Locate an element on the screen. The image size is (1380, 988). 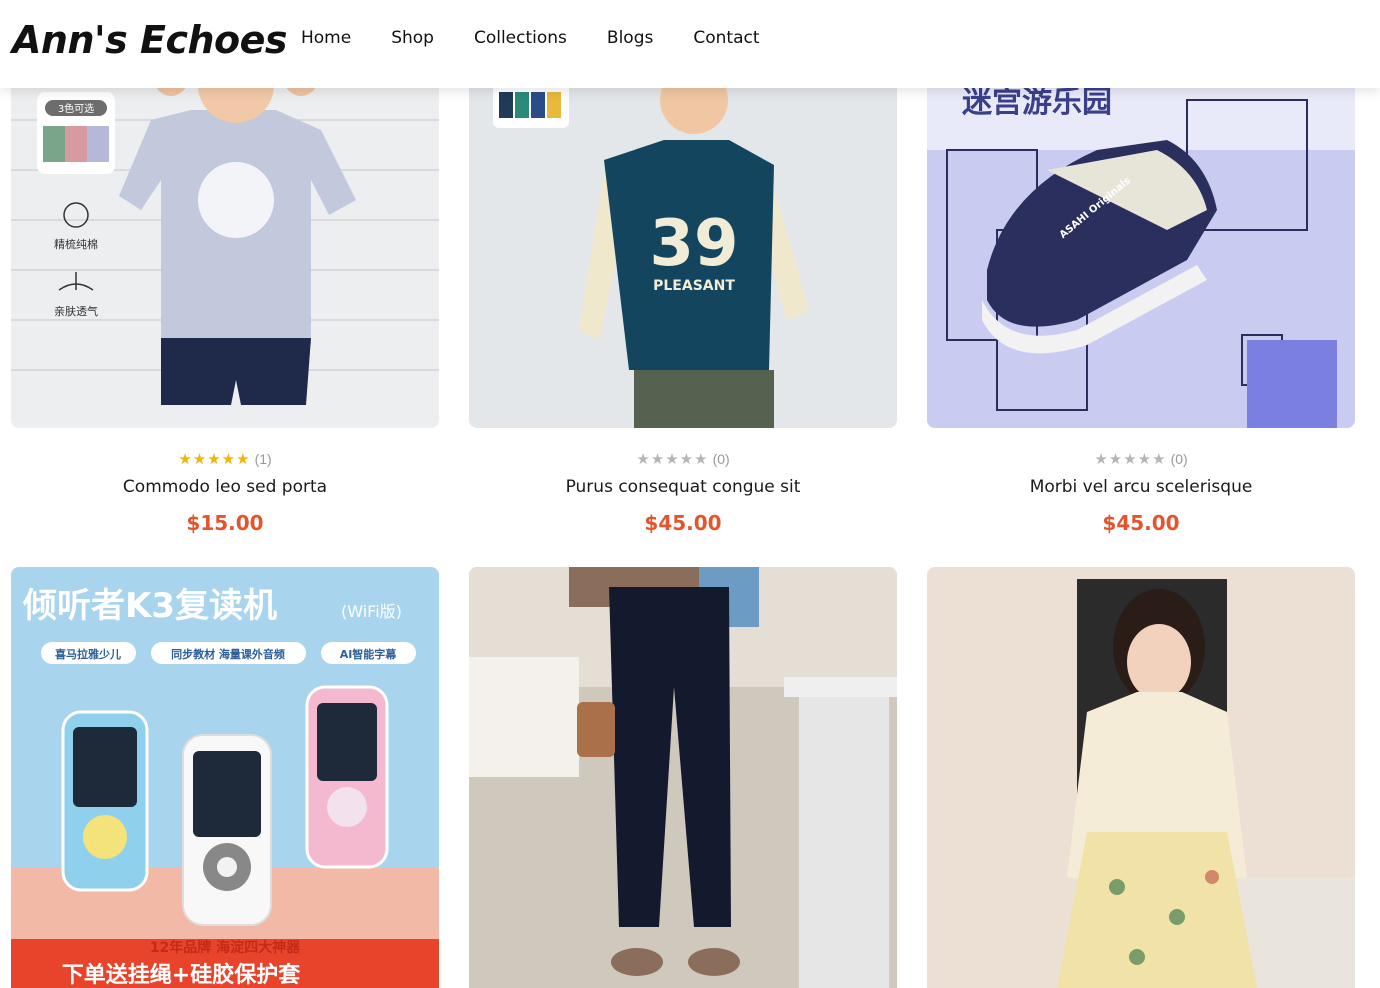
product-photo-blouse-skirt is located at coordinates (1141, 777).